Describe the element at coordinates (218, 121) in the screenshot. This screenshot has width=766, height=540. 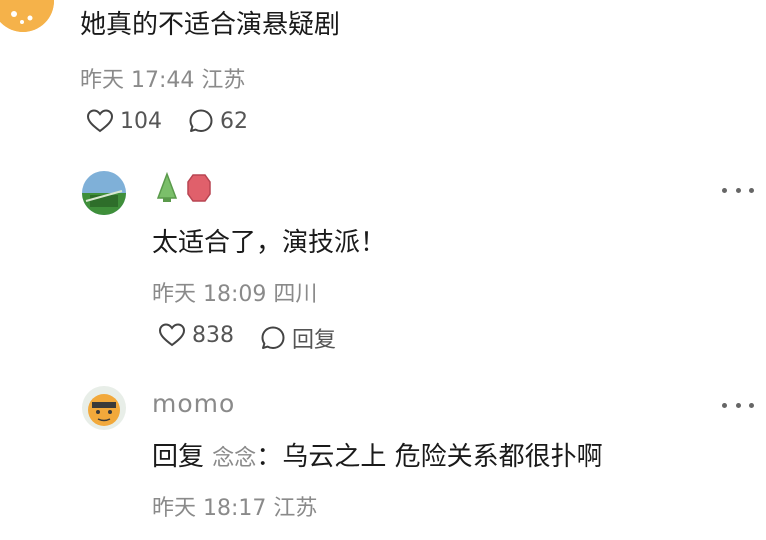
I see `reply-count-button: 62` at that location.